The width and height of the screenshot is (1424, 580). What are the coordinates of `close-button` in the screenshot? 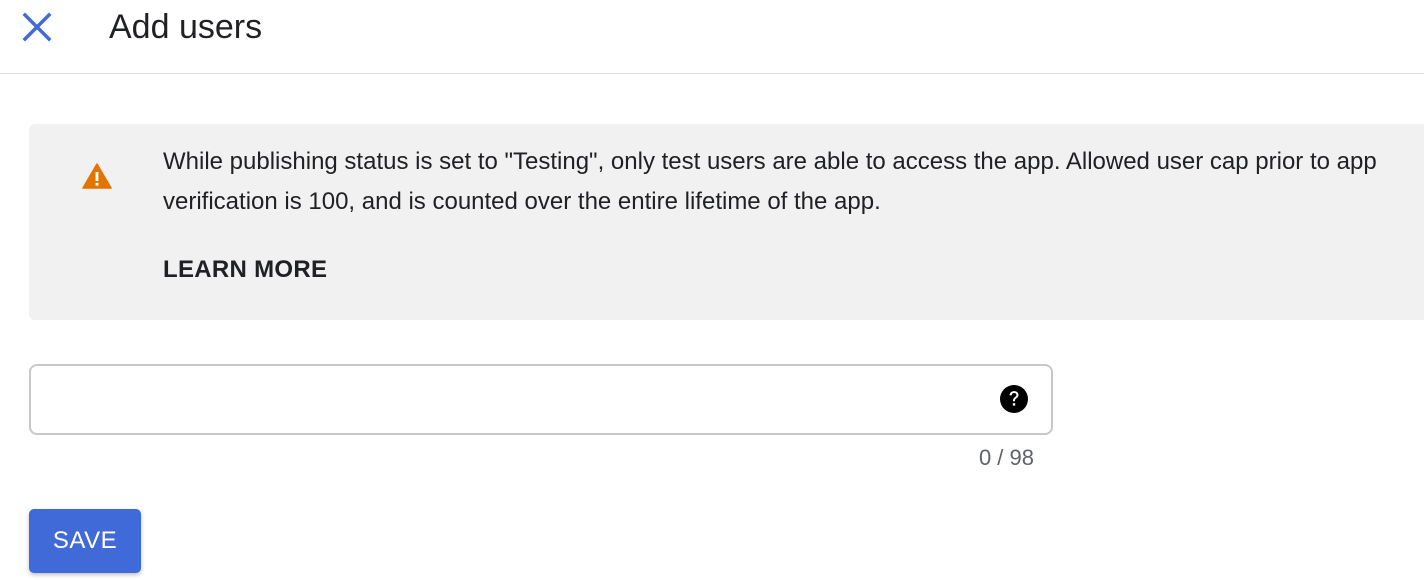 It's located at (37, 27).